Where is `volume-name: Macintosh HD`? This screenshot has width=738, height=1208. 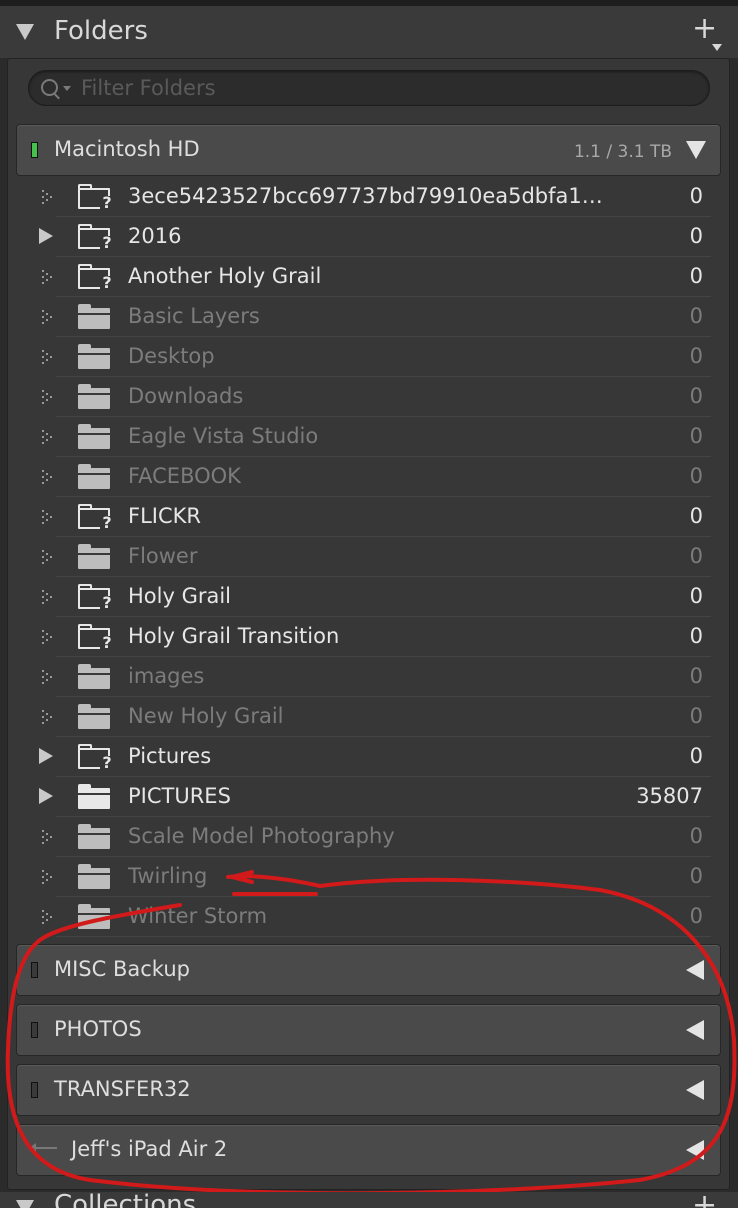
volume-name: Macintosh HD is located at coordinates (127, 149).